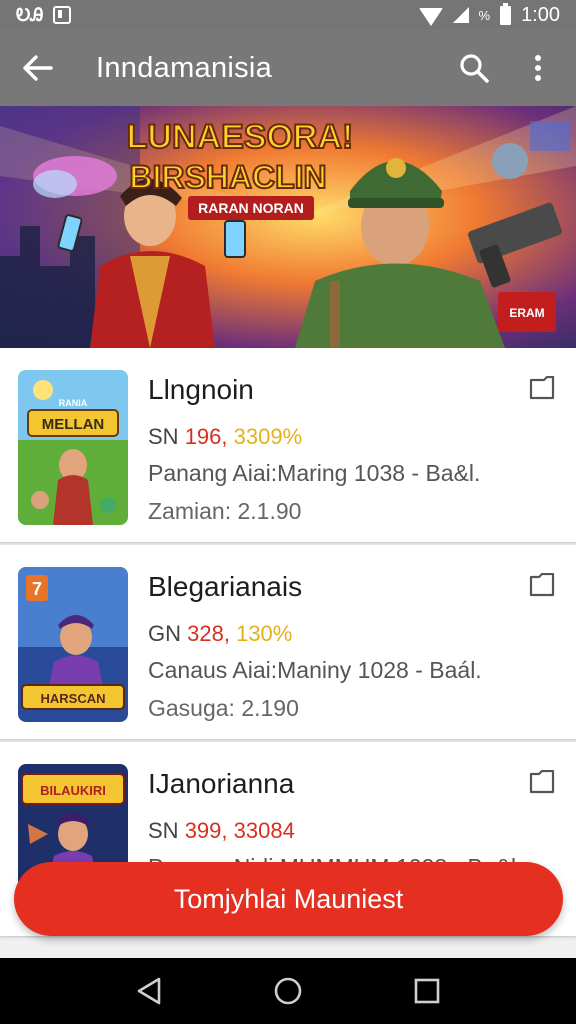 Image resolution: width=576 pixels, height=1024 pixels. I want to click on game-thumbnail: 7 HARSCAN, so click(73, 644).